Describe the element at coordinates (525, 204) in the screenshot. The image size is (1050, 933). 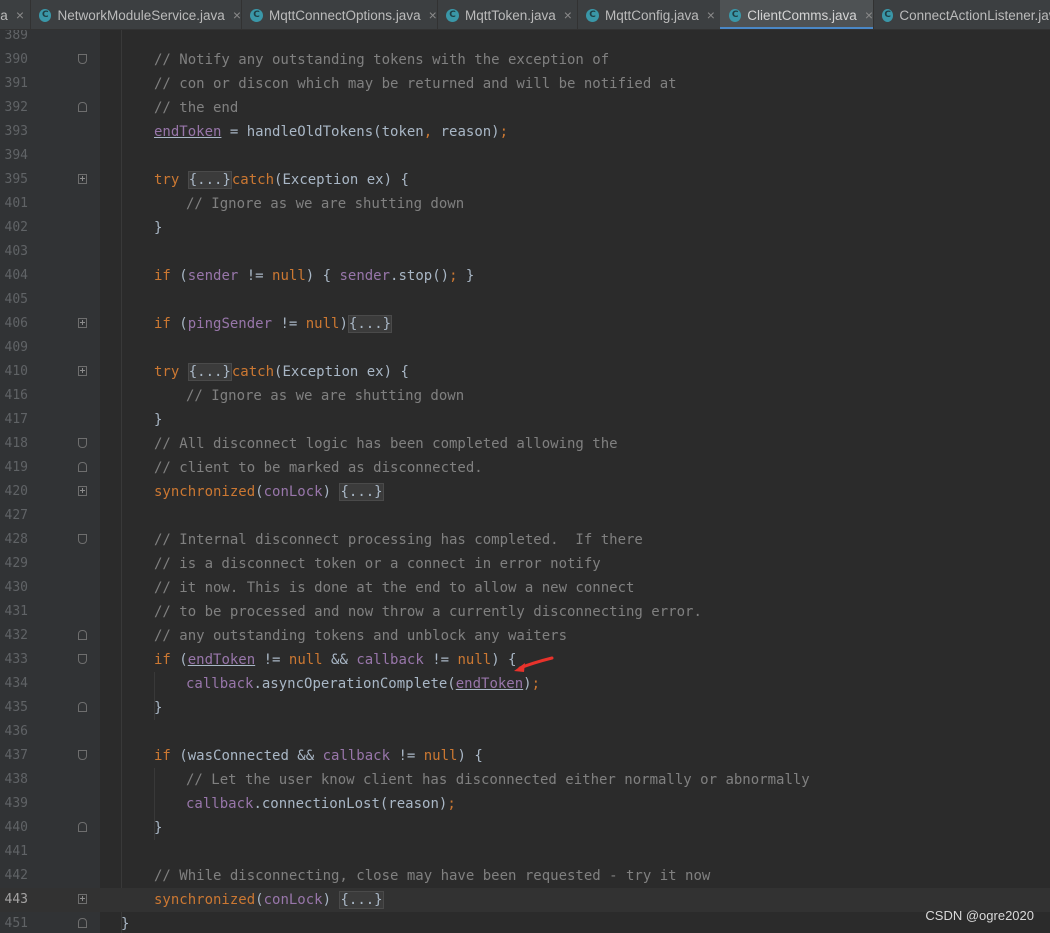
I see `code-line: 401 // Ignore as we are shutting down` at that location.